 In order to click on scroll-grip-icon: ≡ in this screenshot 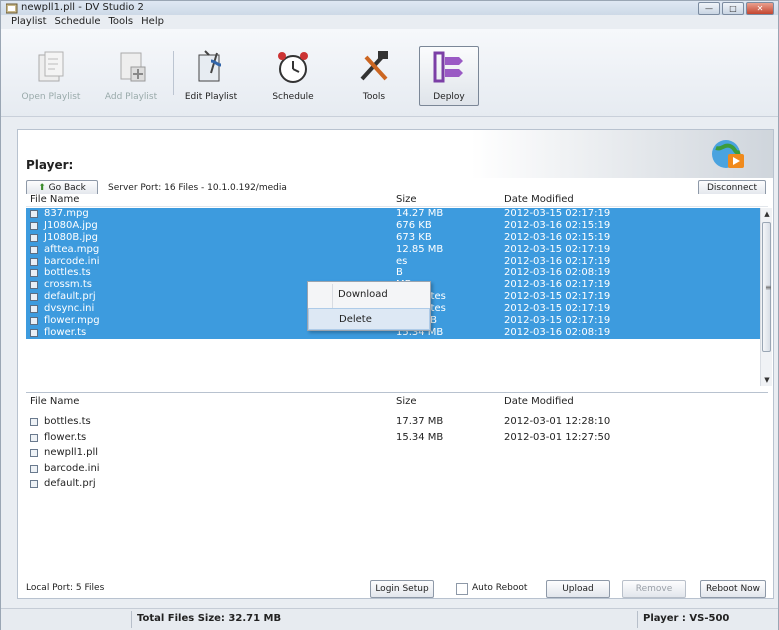, I will do `click(768, 287)`.